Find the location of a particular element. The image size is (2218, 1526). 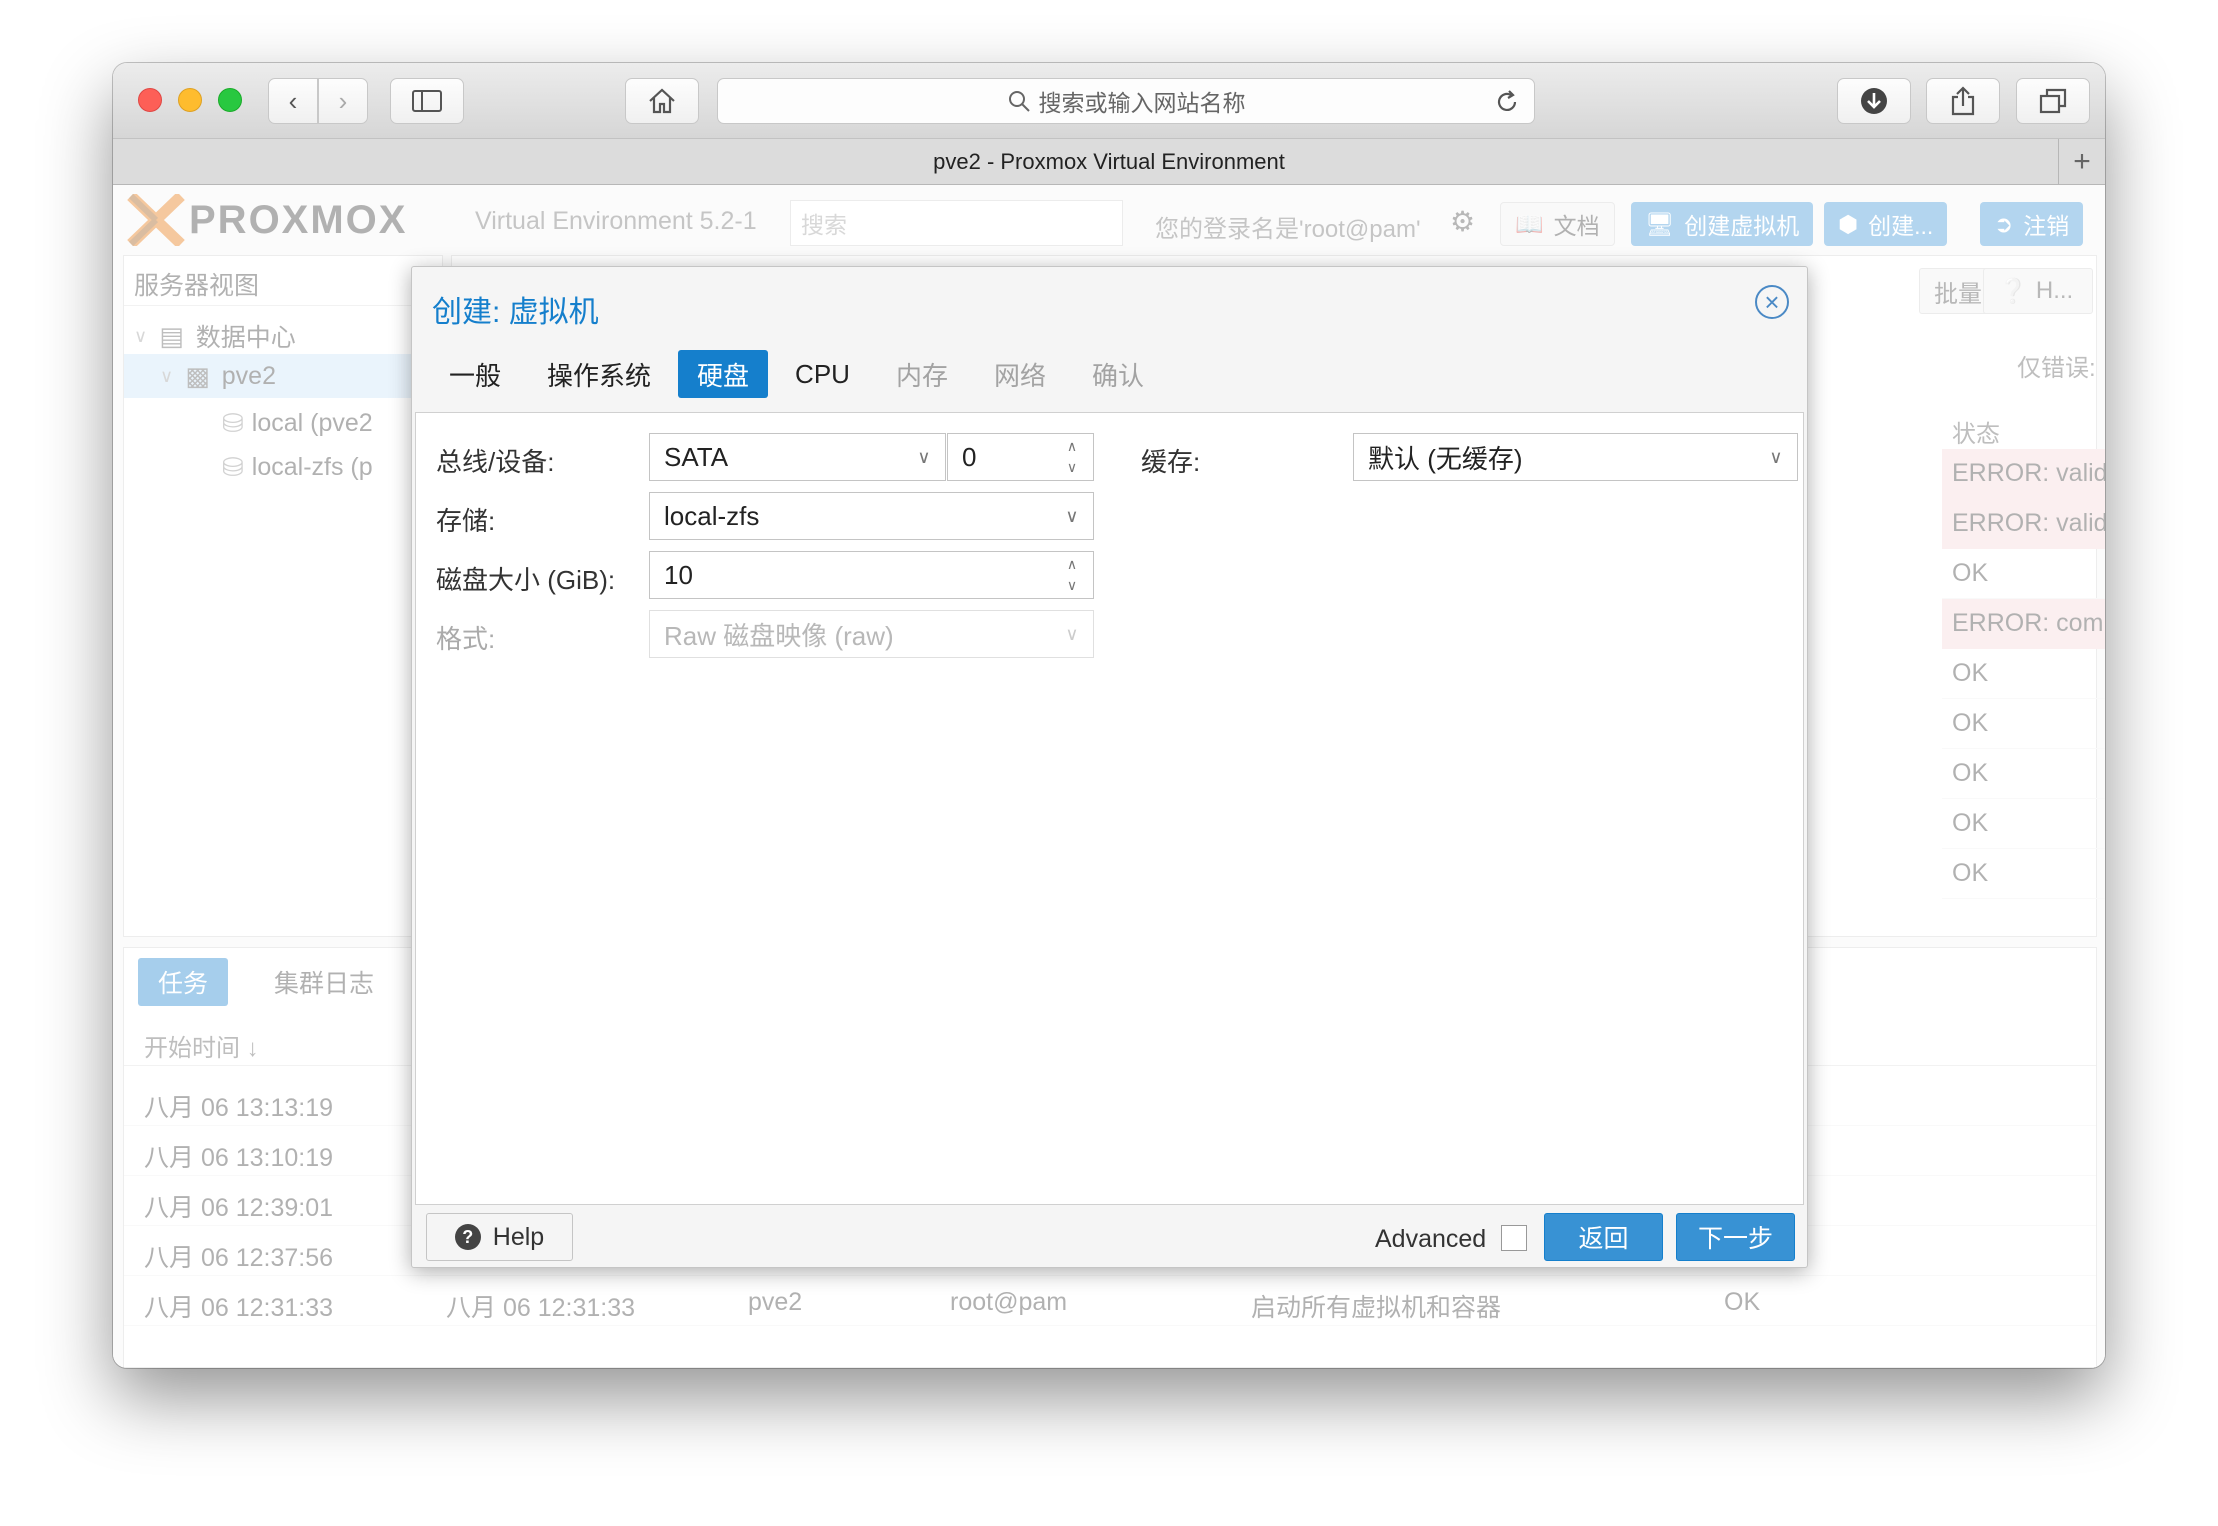

logo-text: PROXMOX is located at coordinates (298, 219).